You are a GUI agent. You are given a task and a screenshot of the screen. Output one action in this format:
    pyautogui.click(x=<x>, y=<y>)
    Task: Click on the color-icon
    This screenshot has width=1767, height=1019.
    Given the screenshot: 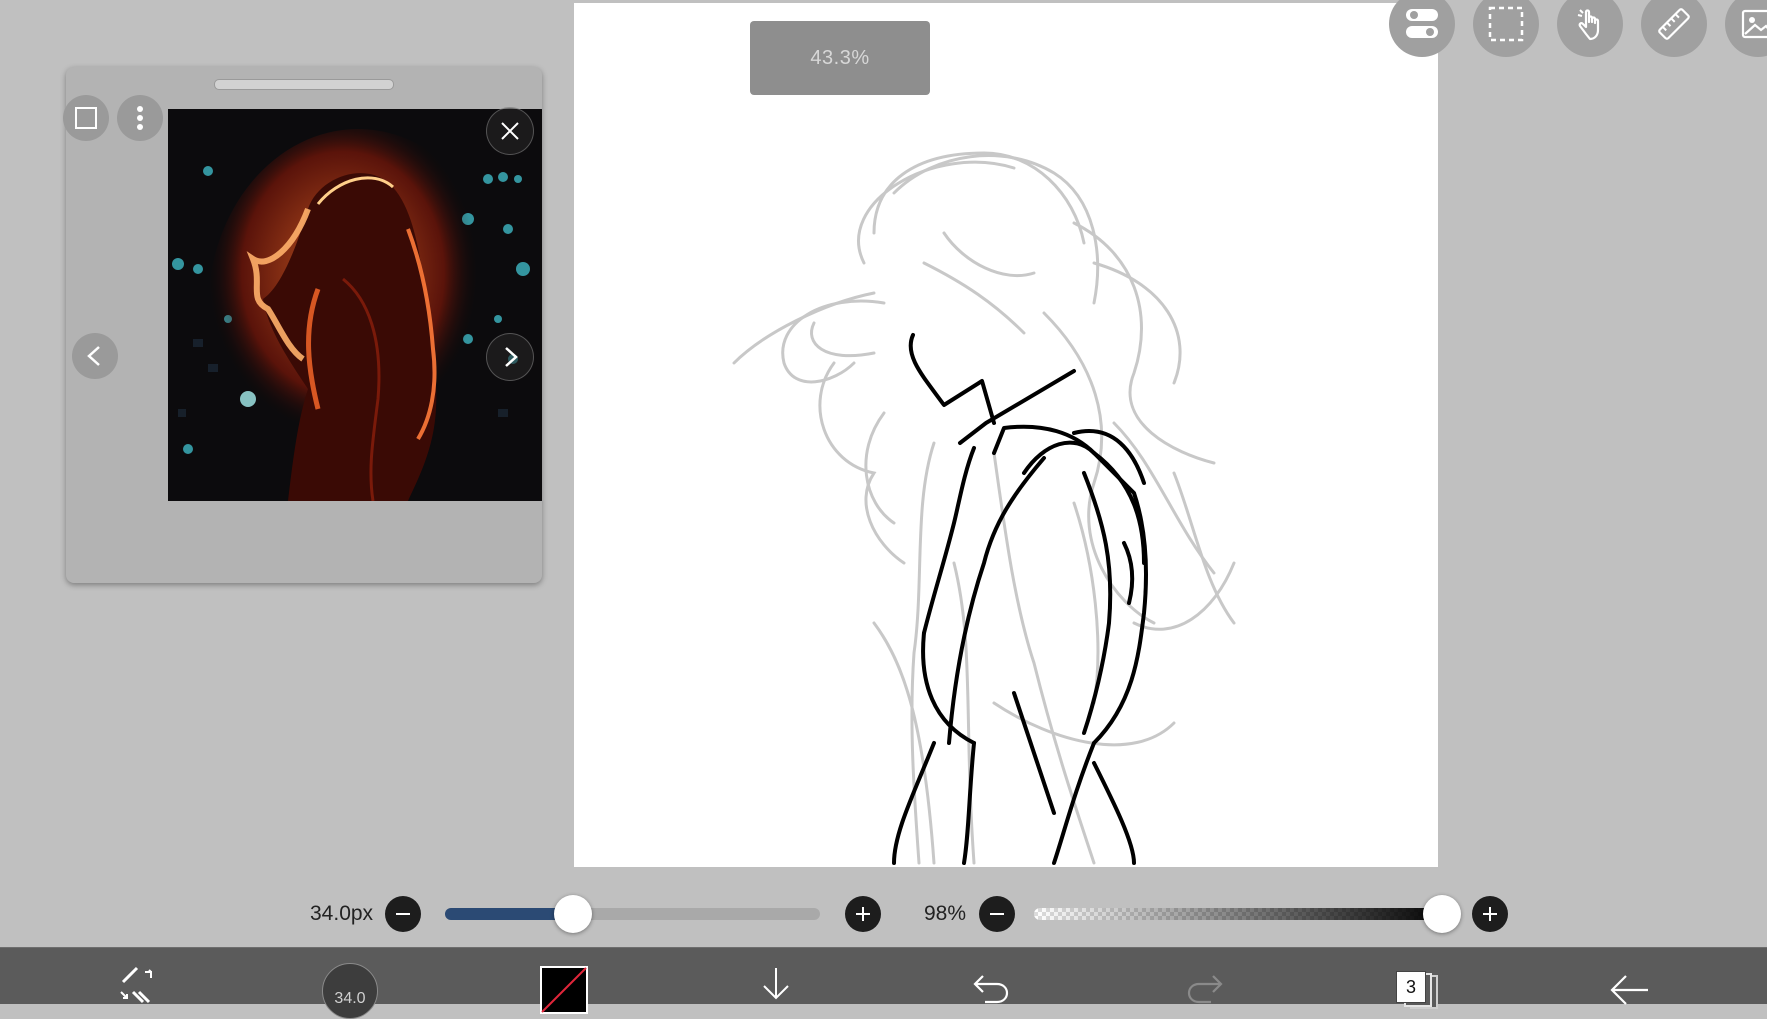 What is the action you would take?
    pyautogui.click(x=564, y=990)
    